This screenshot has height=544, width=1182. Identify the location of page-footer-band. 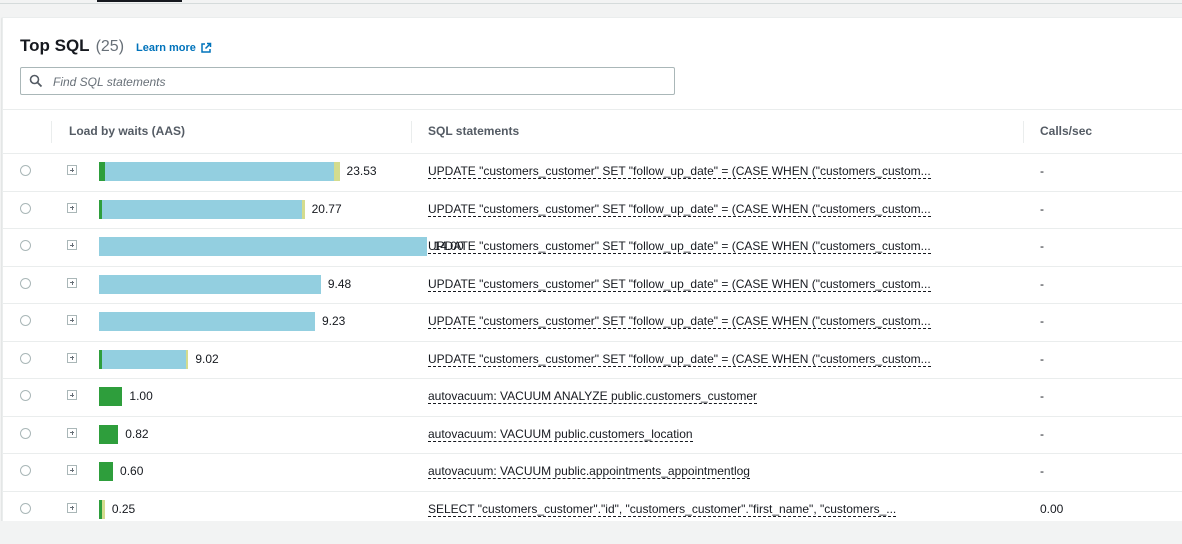
(591, 532).